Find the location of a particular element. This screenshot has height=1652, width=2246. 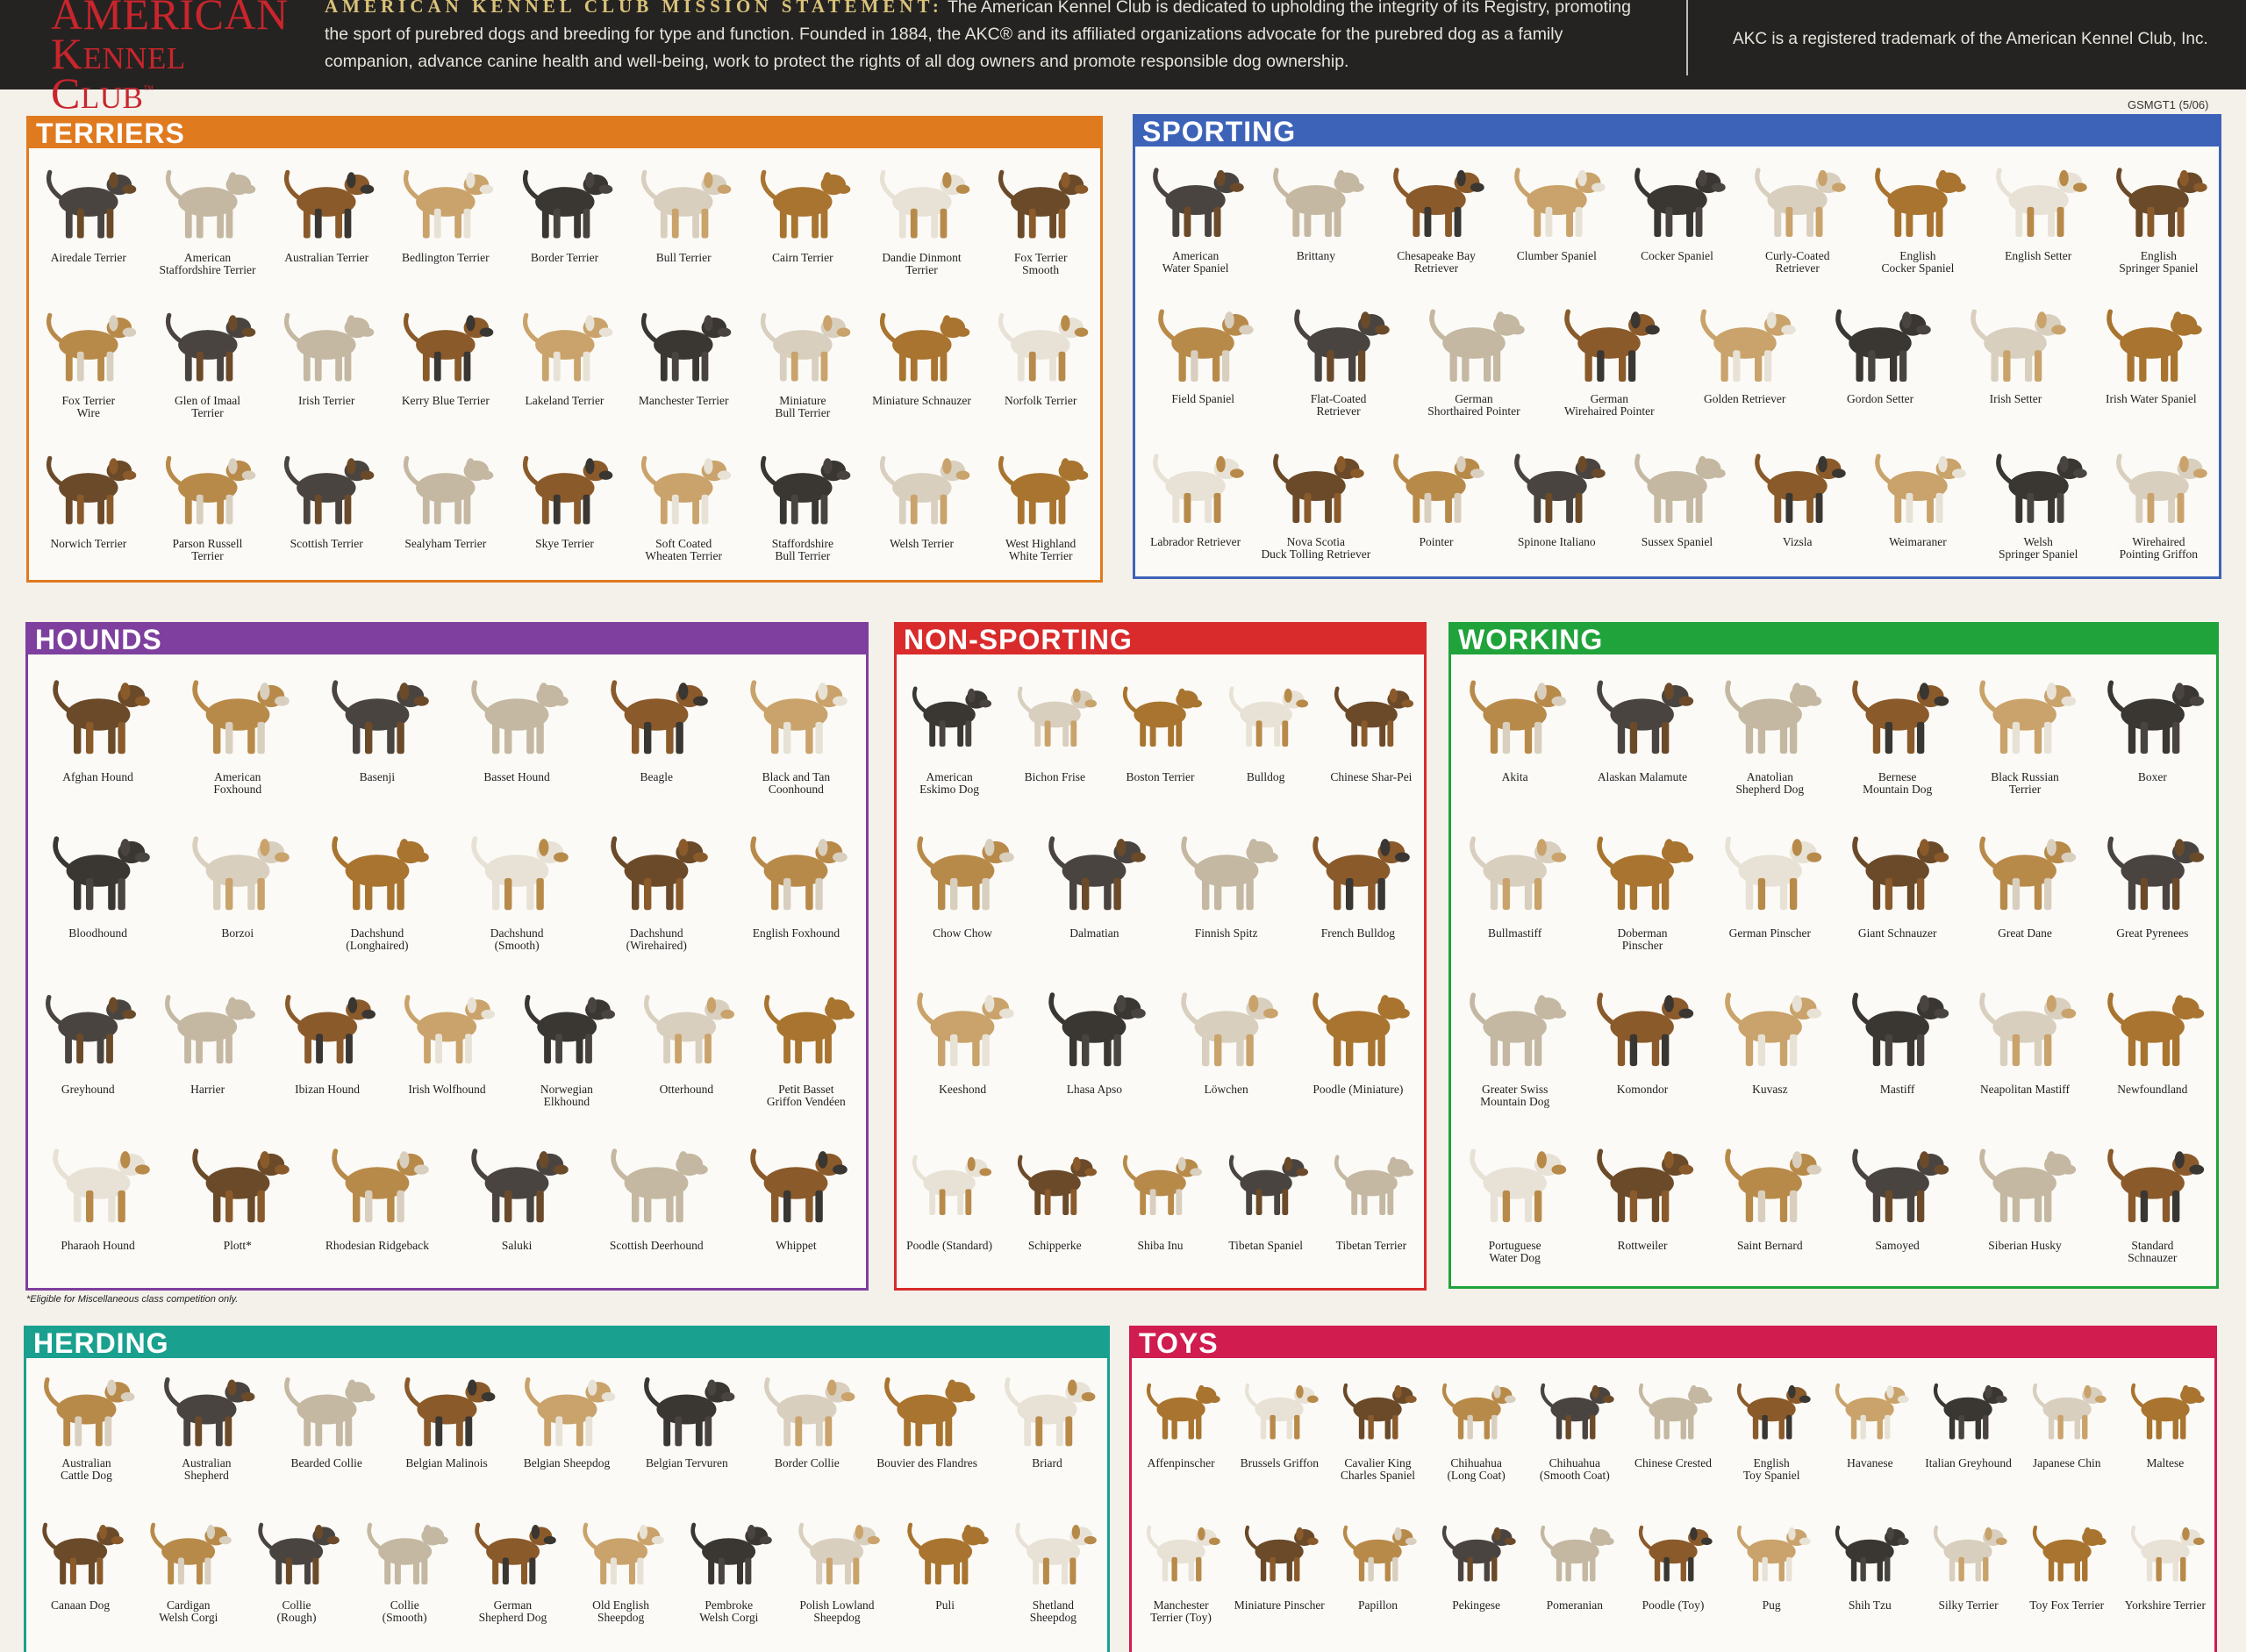

breed-name: Boxer is located at coordinates (2152, 777).